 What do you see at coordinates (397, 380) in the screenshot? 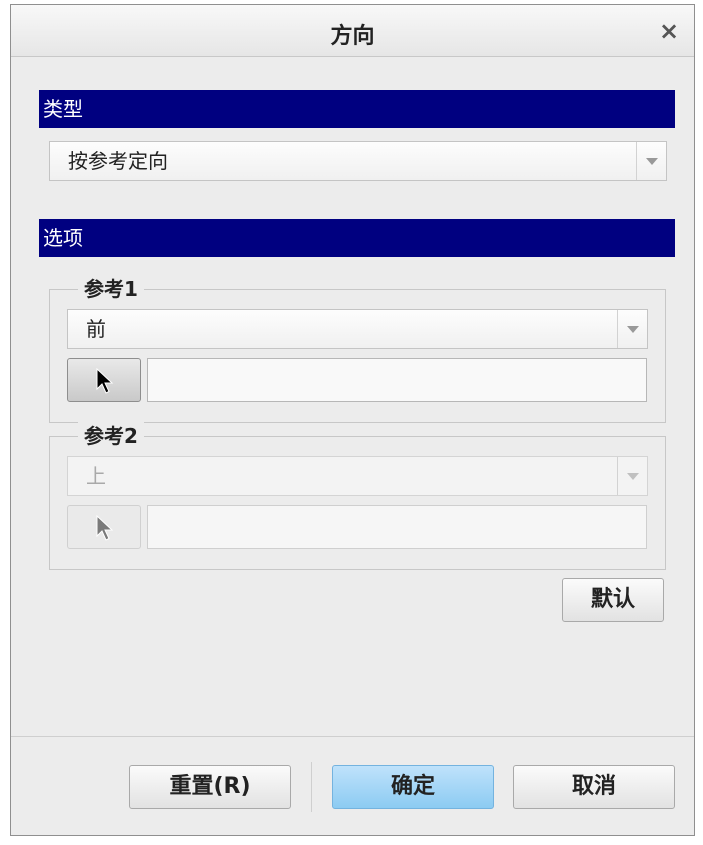
I see `reference1-field` at bounding box center [397, 380].